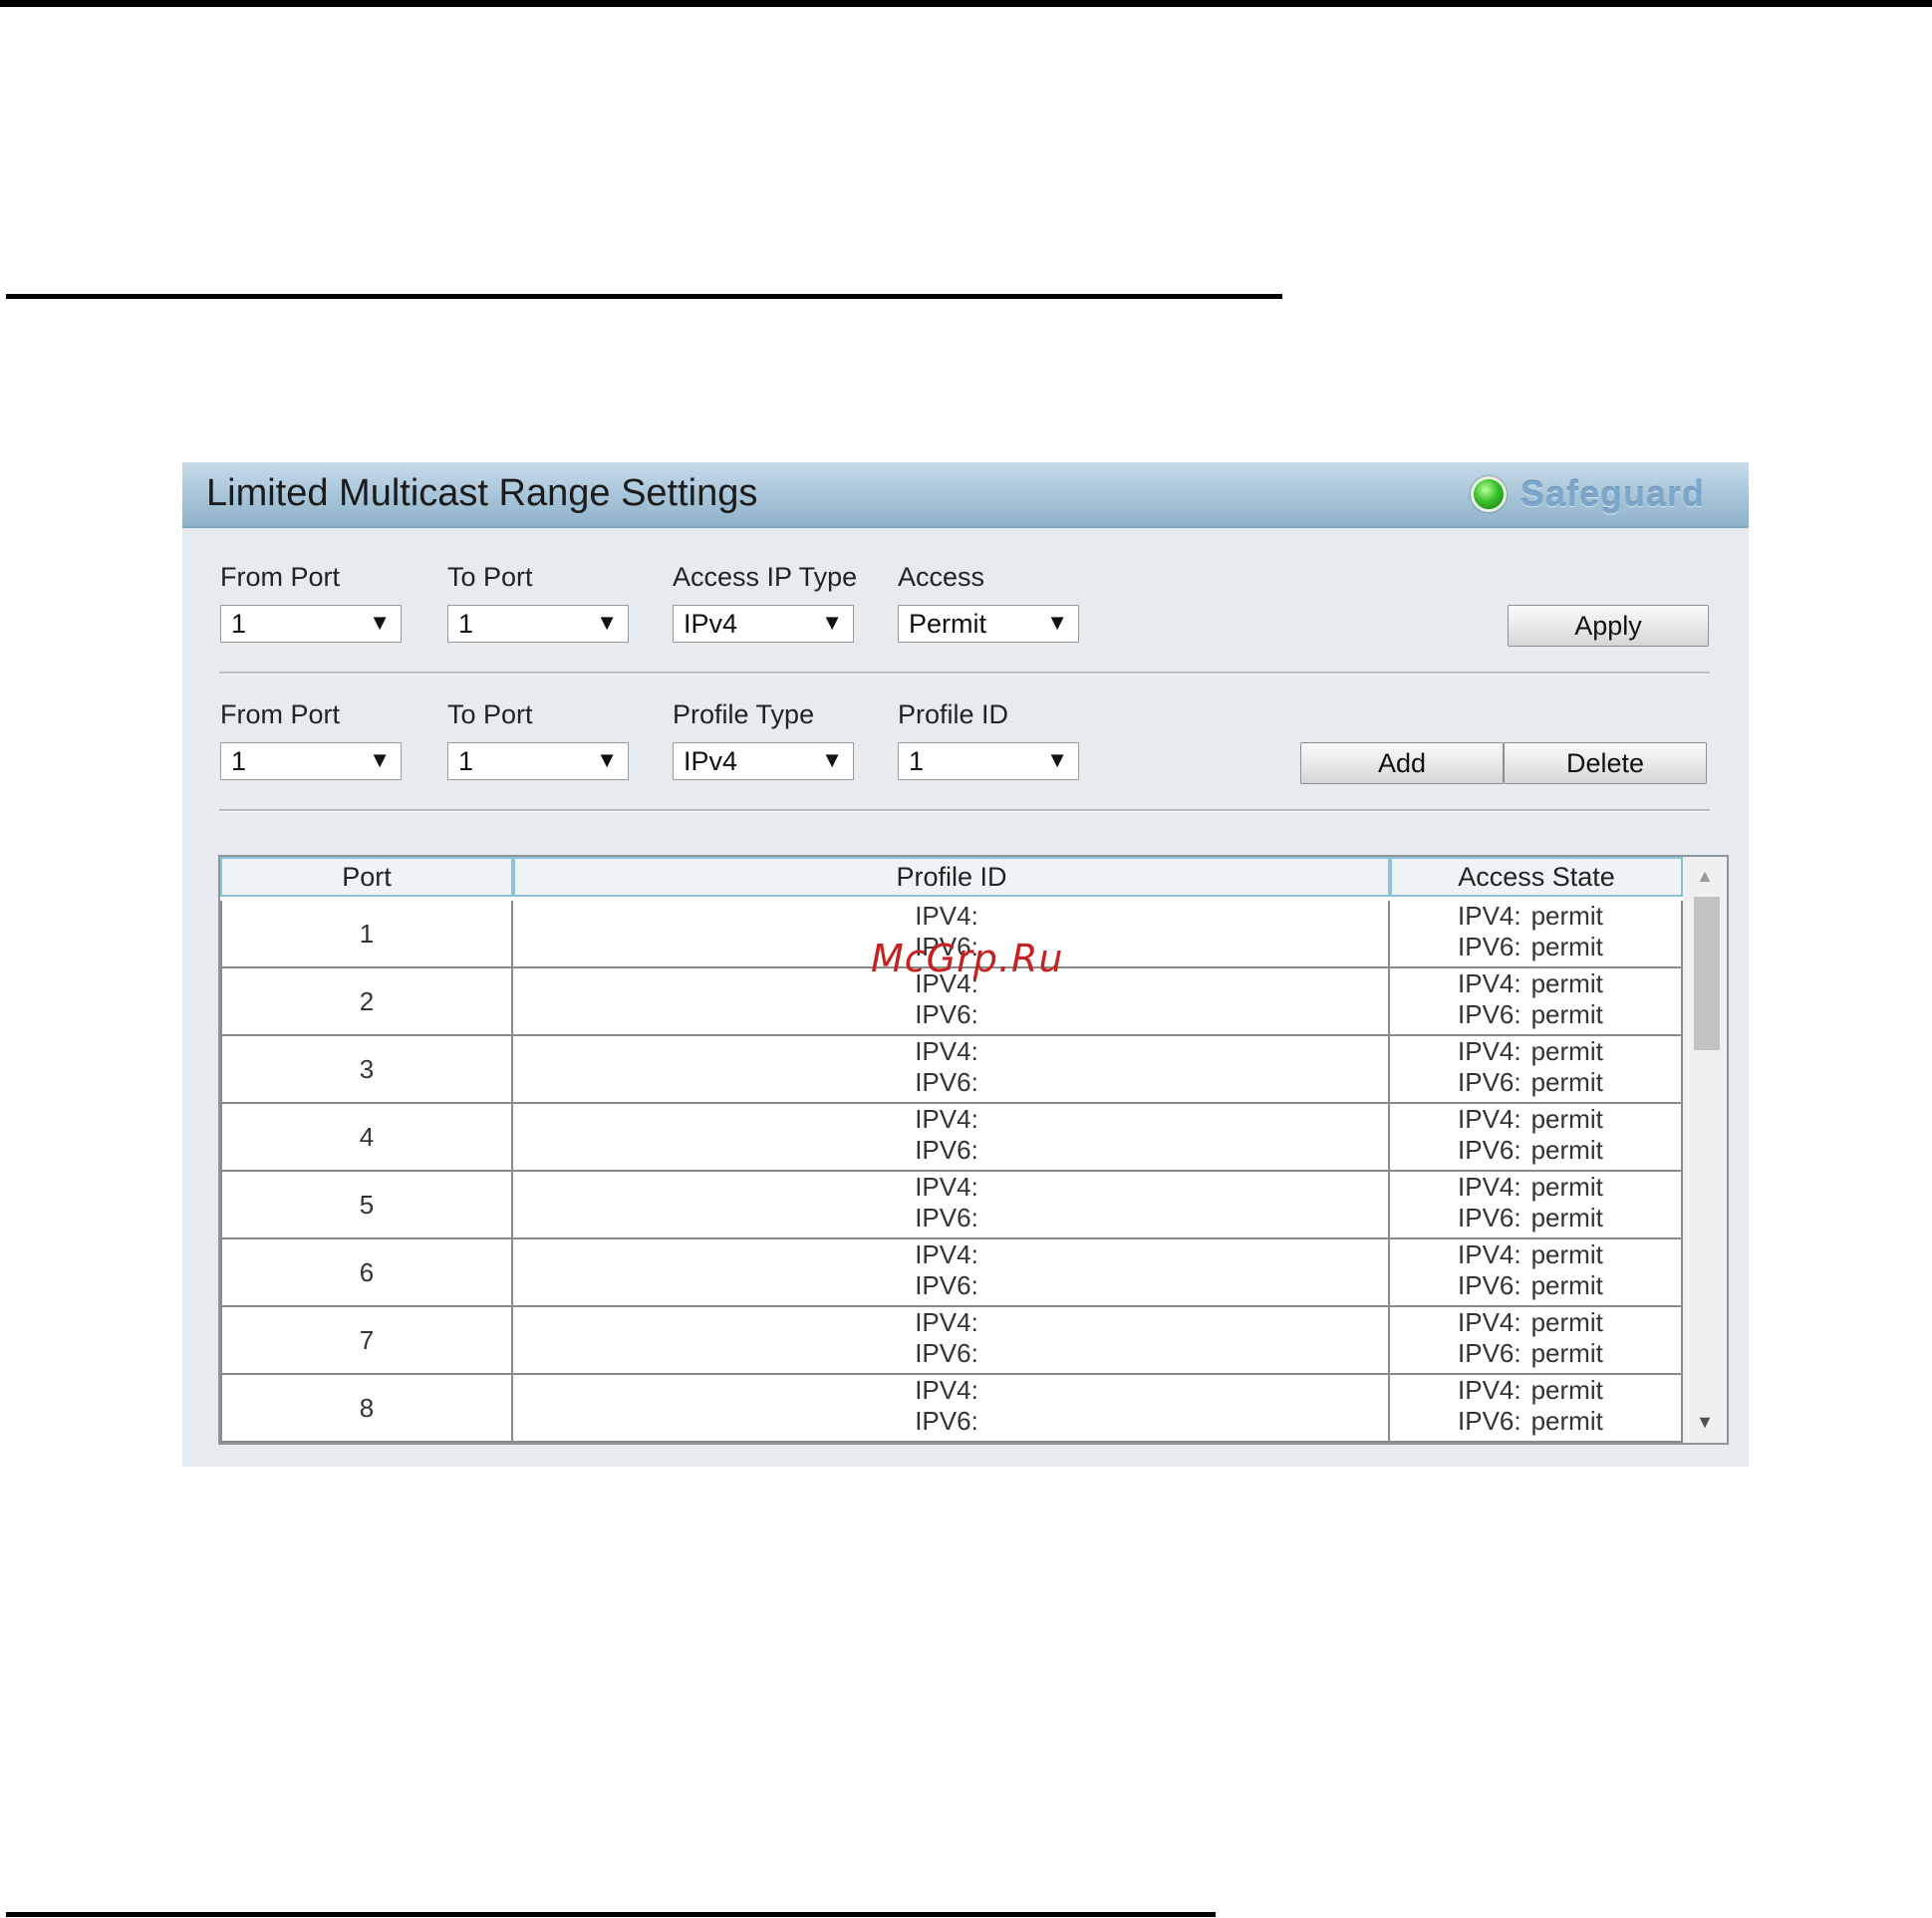 This screenshot has height=1918, width=1932. What do you see at coordinates (967, 958) in the screenshot?
I see `watermark: McGrp.Ru` at bounding box center [967, 958].